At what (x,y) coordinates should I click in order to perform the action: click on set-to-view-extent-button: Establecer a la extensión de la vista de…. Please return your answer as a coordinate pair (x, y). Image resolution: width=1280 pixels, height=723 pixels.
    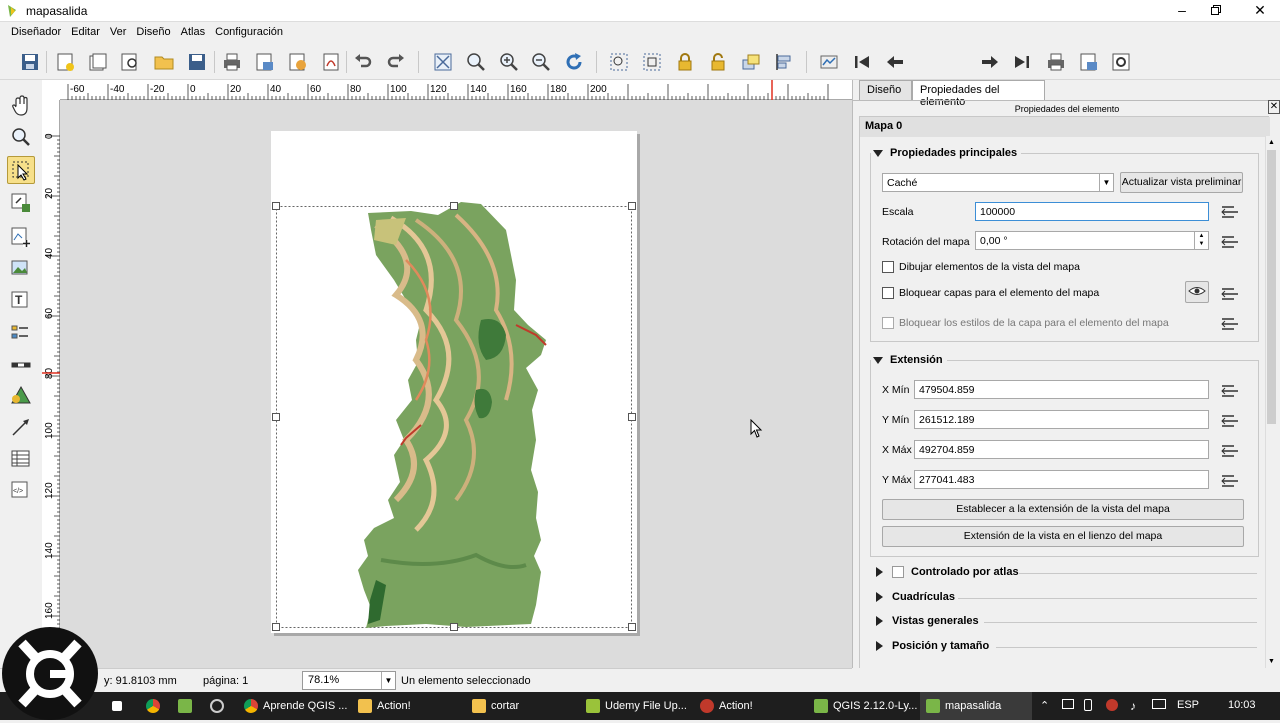
    Looking at the image, I should click on (1063, 509).